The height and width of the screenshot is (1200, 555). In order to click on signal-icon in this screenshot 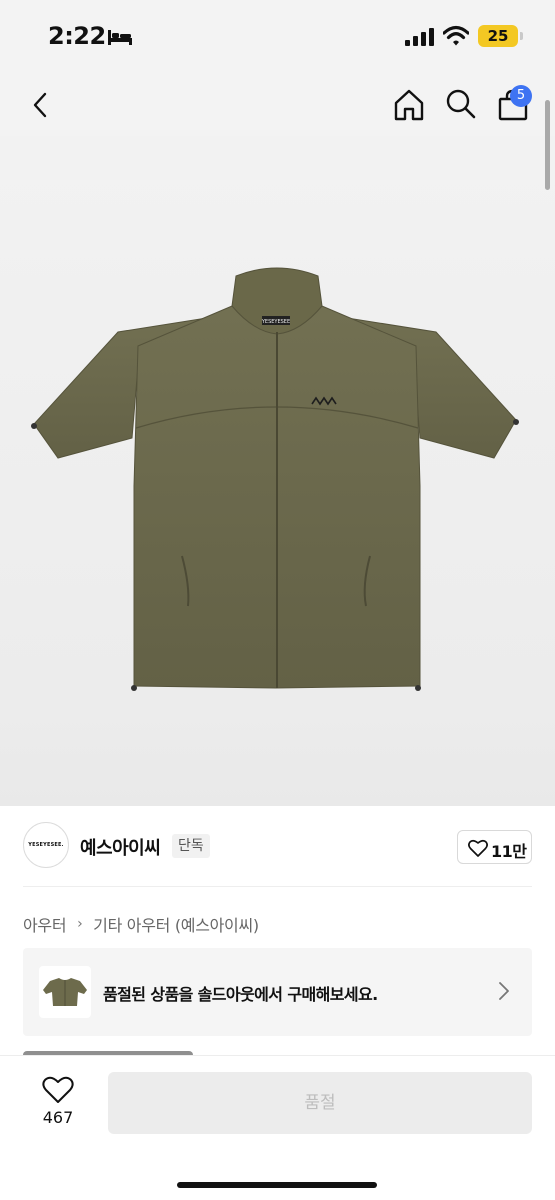, I will do `click(419, 37)`.